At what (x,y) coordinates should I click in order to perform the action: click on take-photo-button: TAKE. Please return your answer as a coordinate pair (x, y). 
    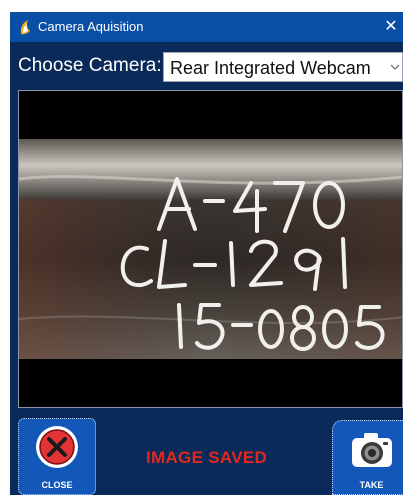
    Looking at the image, I should click on (367, 457).